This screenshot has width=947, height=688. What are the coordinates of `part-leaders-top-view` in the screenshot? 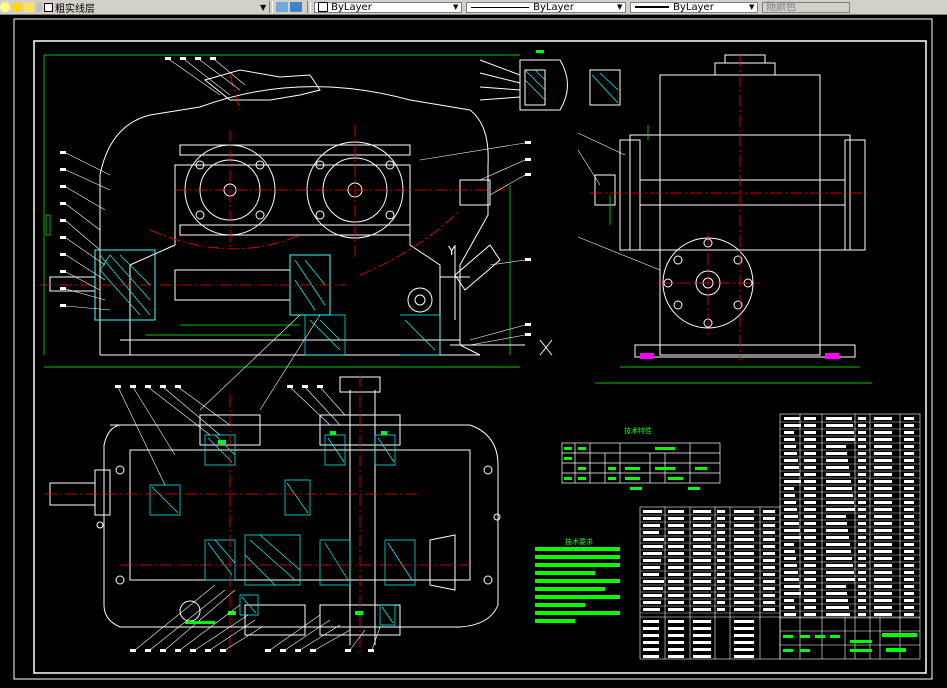 It's located at (249, 518).